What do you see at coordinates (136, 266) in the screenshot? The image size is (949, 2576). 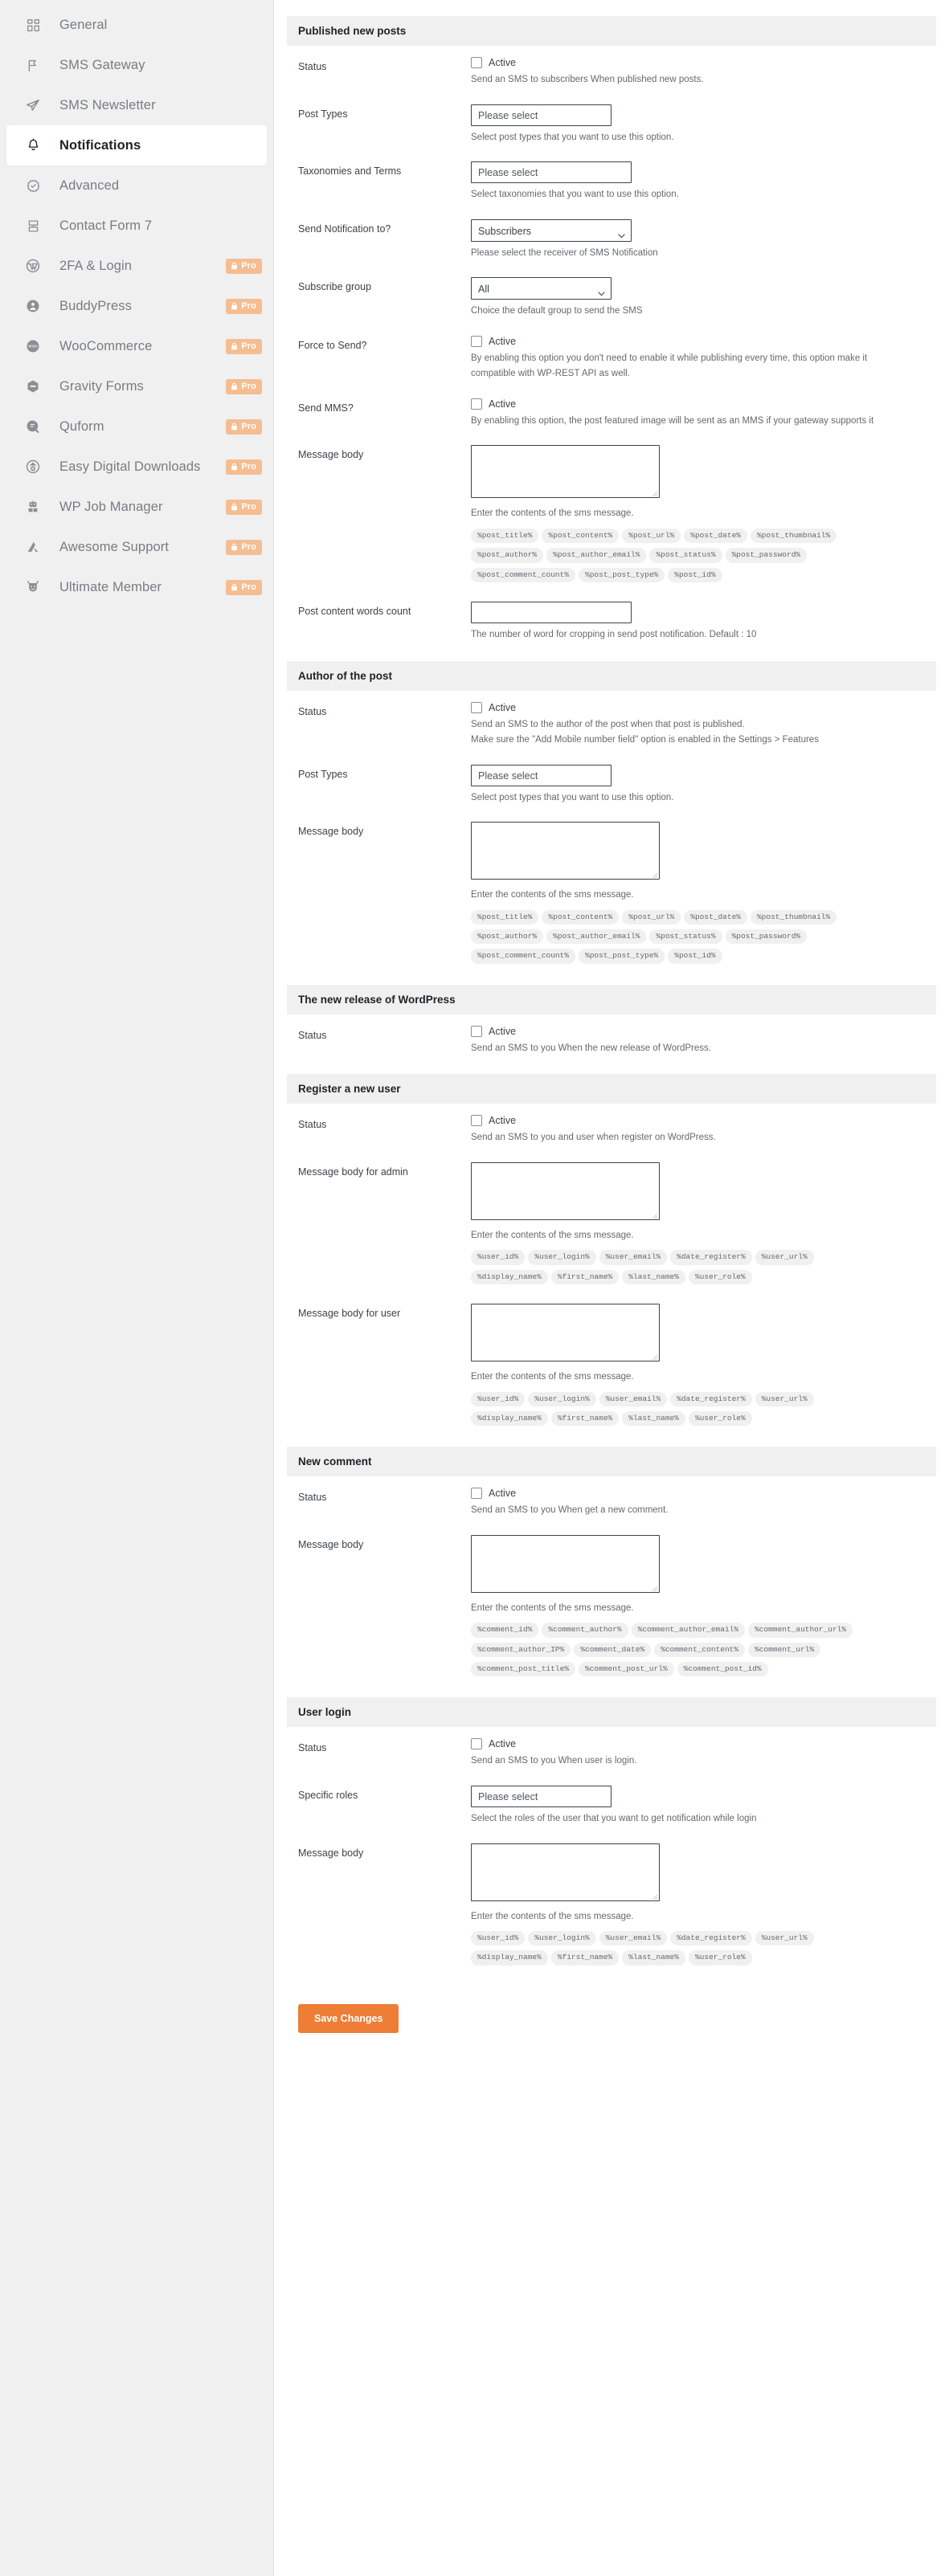 I see `sidebar-item-2fa-login: 2FA & Login Pro` at bounding box center [136, 266].